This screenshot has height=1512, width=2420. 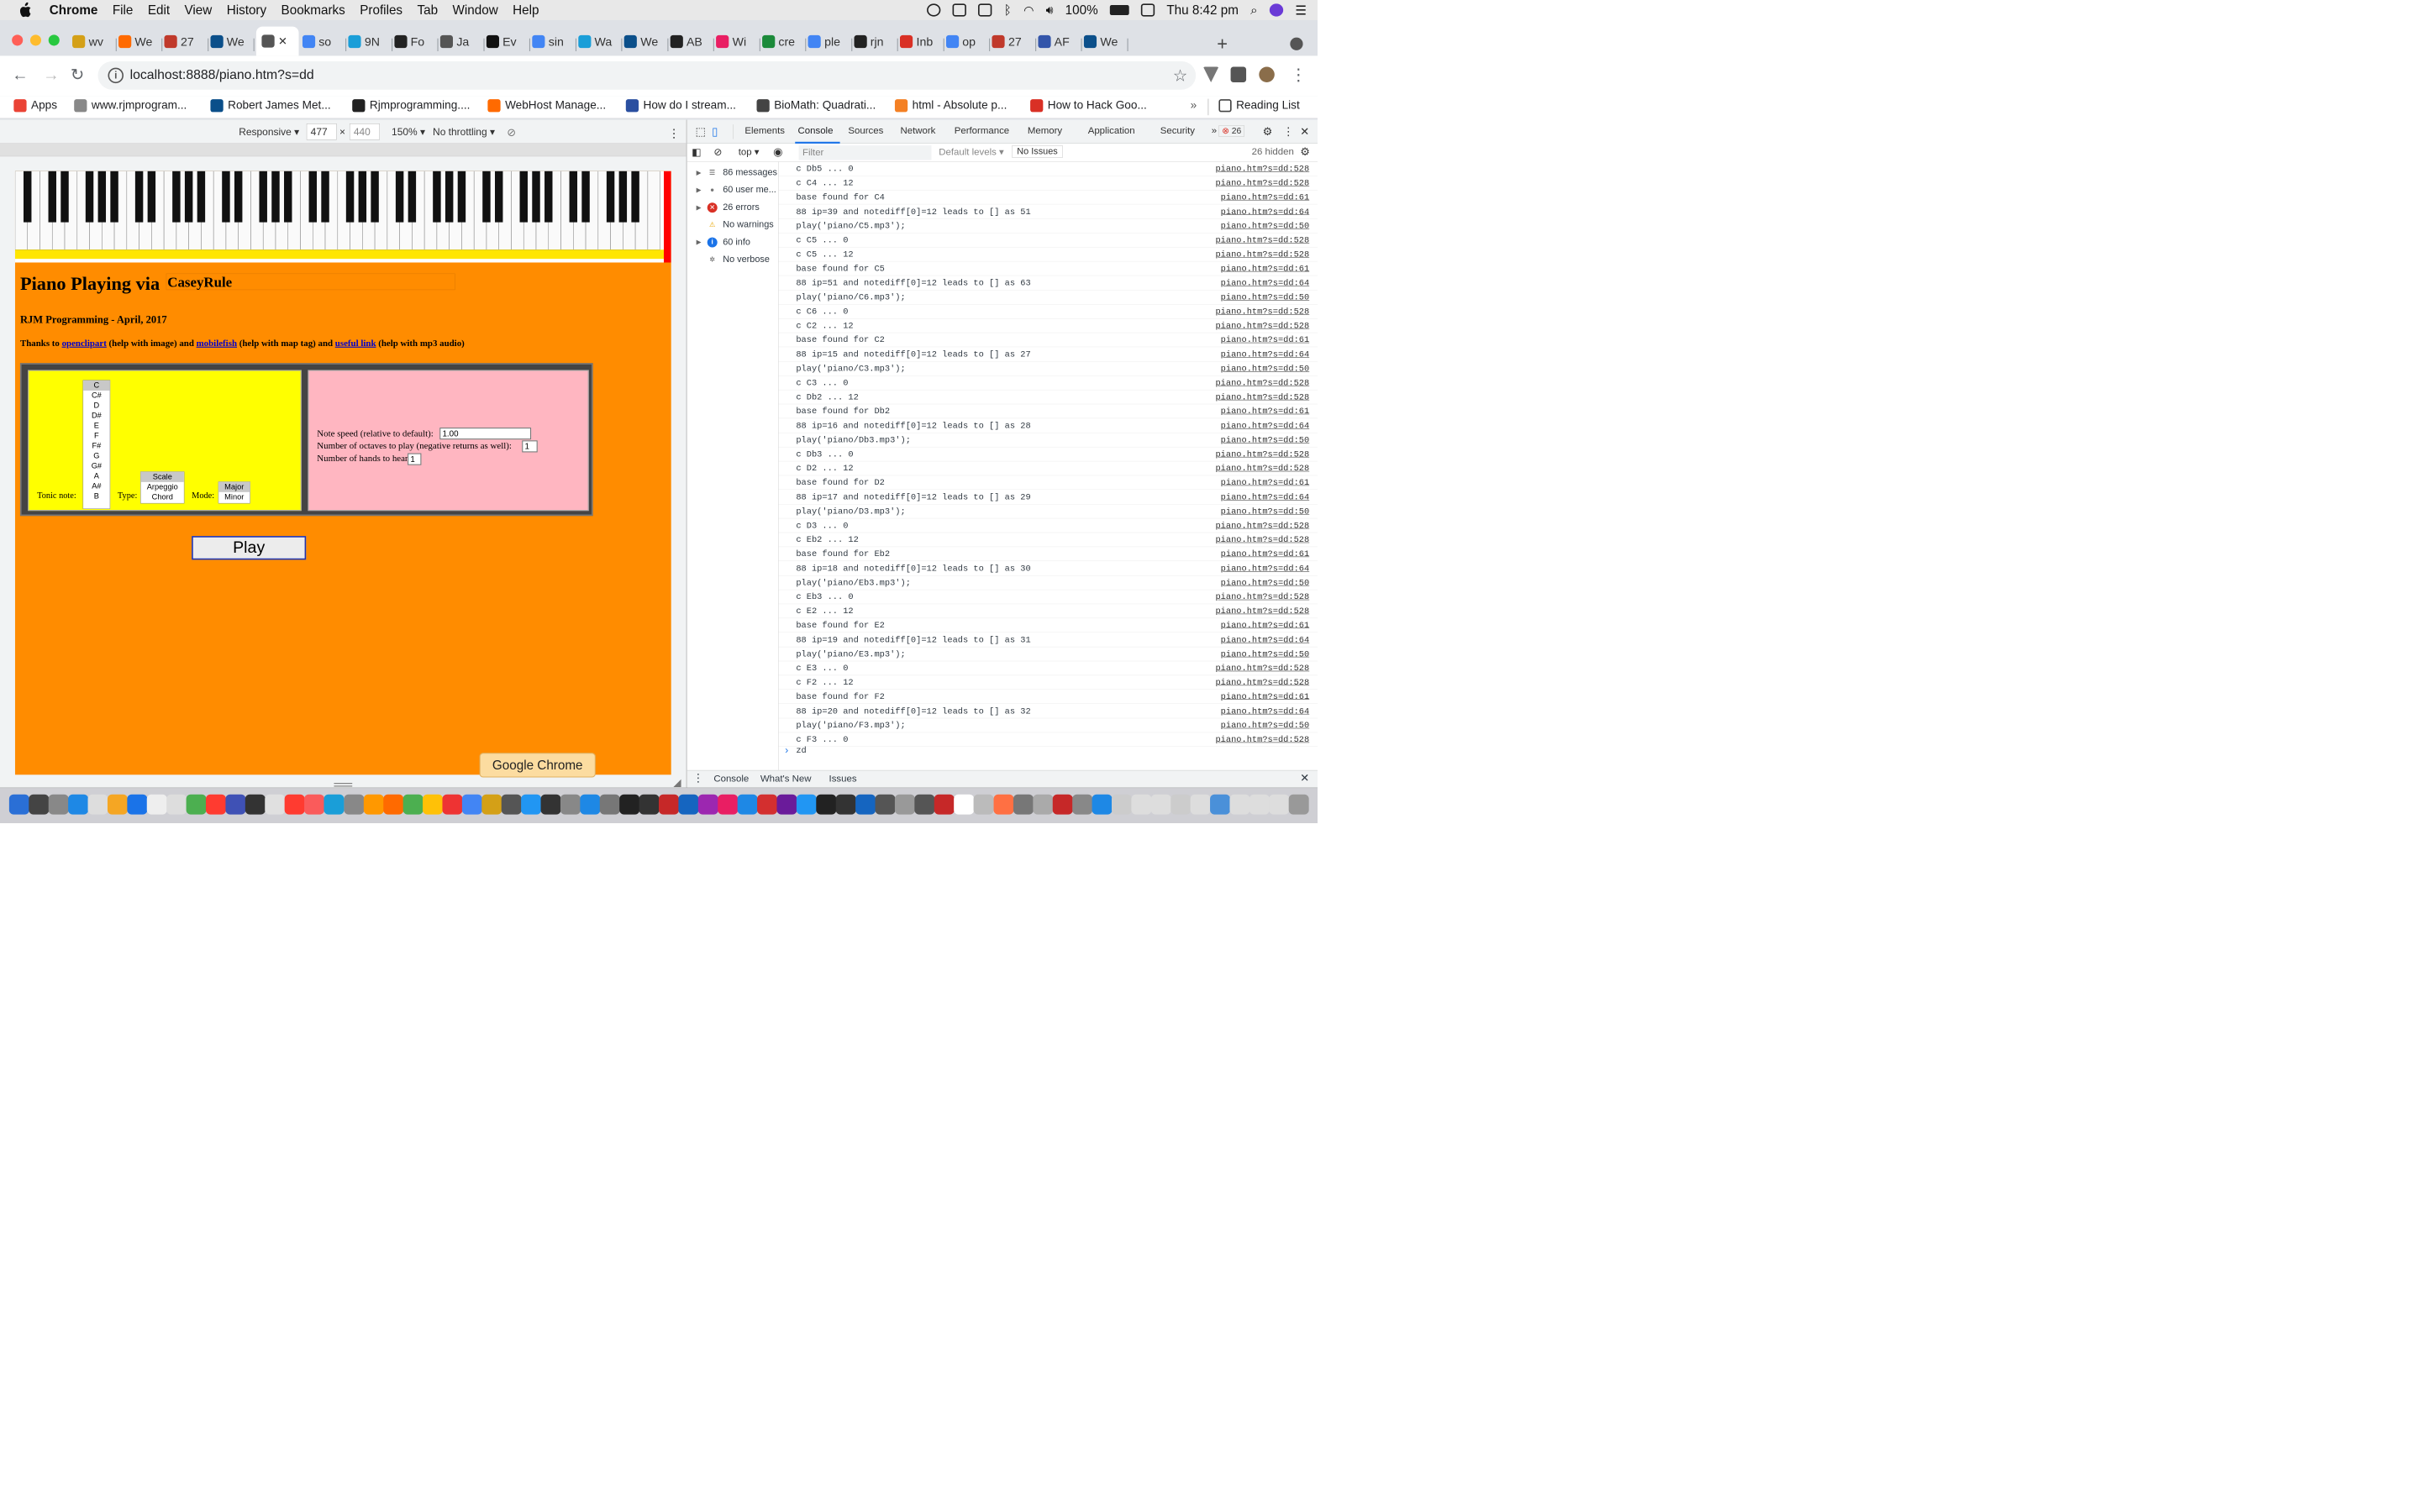 What do you see at coordinates (778, 152) in the screenshot?
I see `live-expression-eye-icon: ◉` at bounding box center [778, 152].